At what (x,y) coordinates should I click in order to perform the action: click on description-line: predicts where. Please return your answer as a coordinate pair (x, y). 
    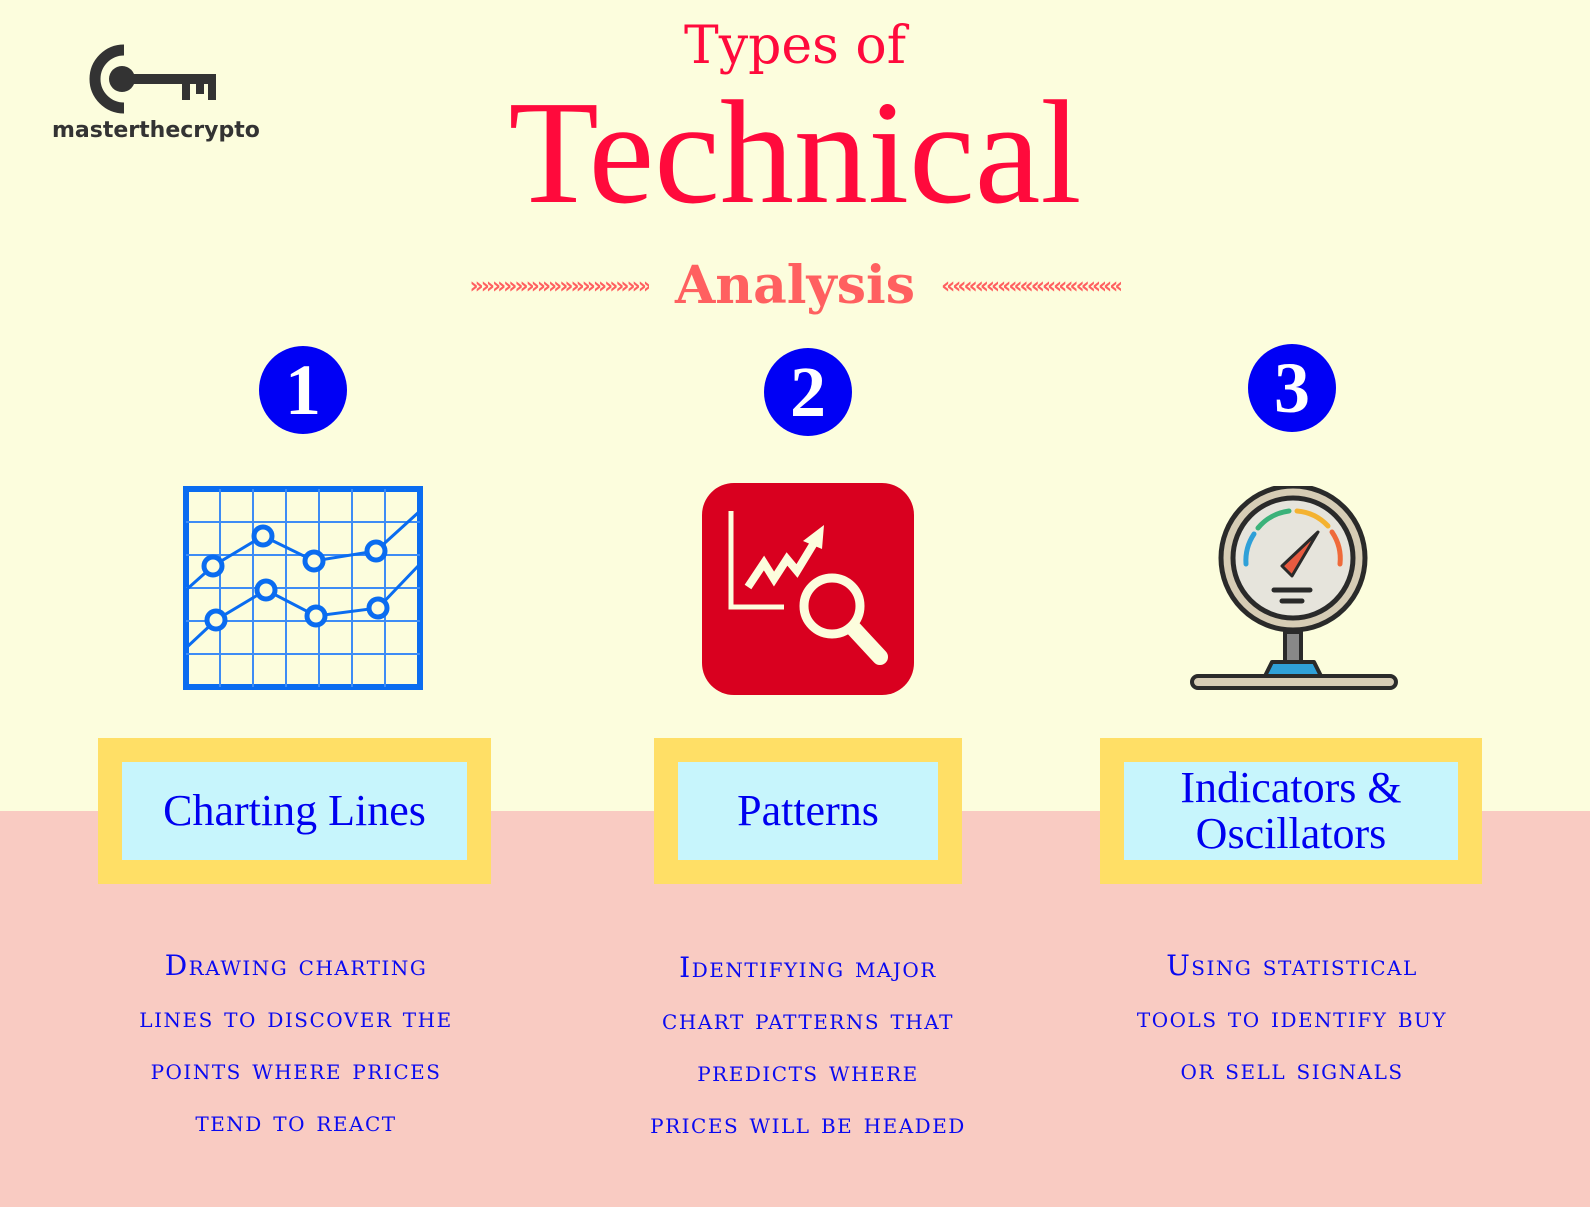
    Looking at the image, I should click on (808, 1071).